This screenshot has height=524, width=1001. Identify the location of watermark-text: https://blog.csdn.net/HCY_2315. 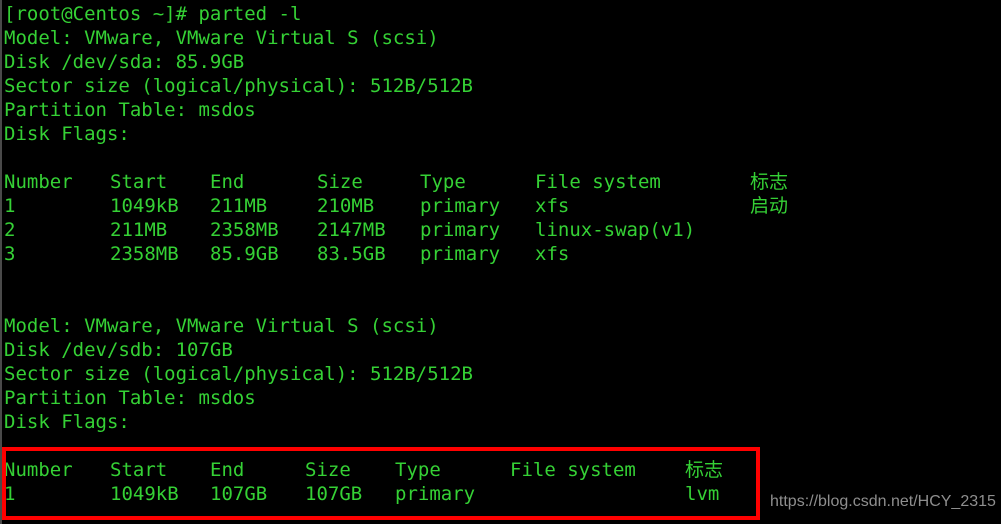
(883, 501).